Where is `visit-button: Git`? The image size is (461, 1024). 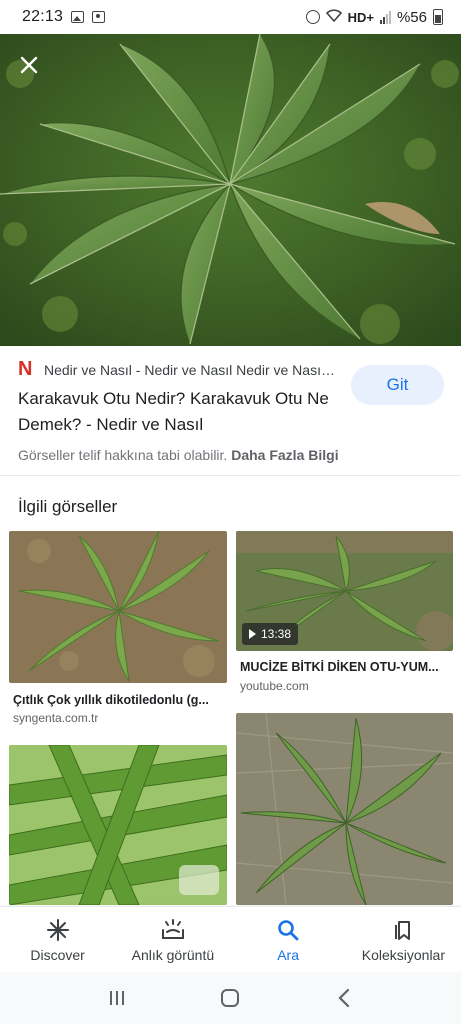 visit-button: Git is located at coordinates (397, 385).